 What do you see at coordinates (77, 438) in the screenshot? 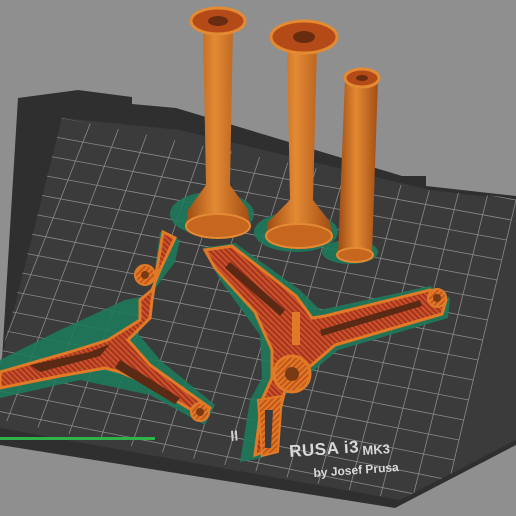
I see `progress-bar-fill` at bounding box center [77, 438].